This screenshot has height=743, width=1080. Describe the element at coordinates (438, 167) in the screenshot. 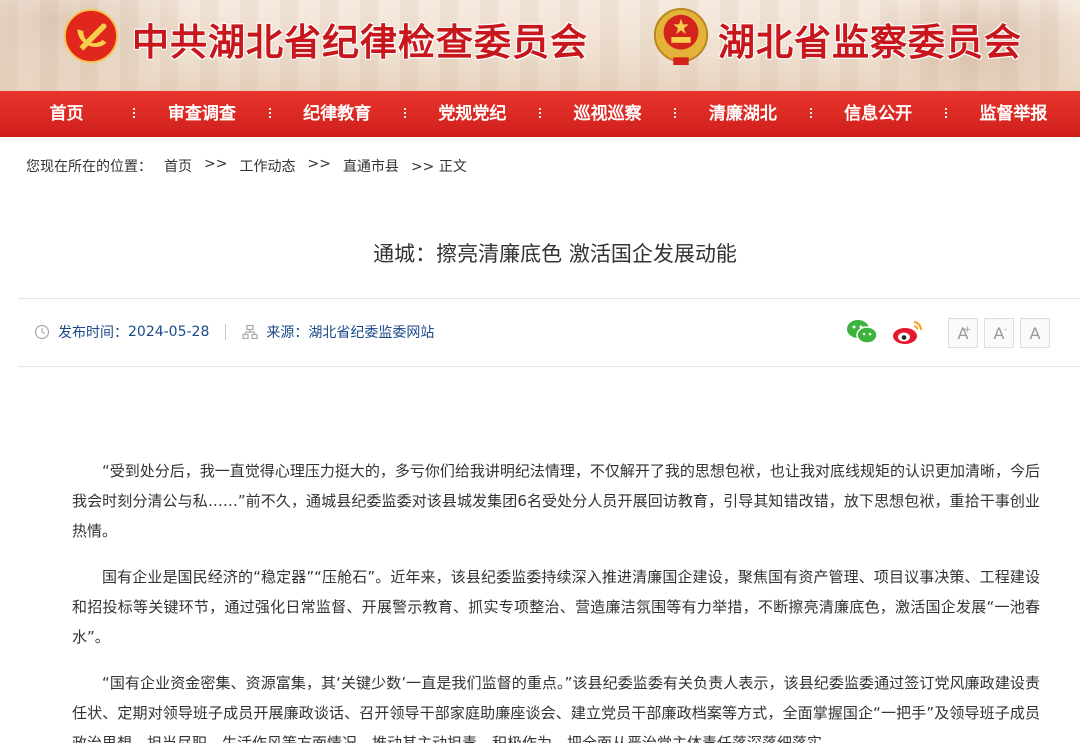

I see `breadcrumb-current: >> 正文` at that location.